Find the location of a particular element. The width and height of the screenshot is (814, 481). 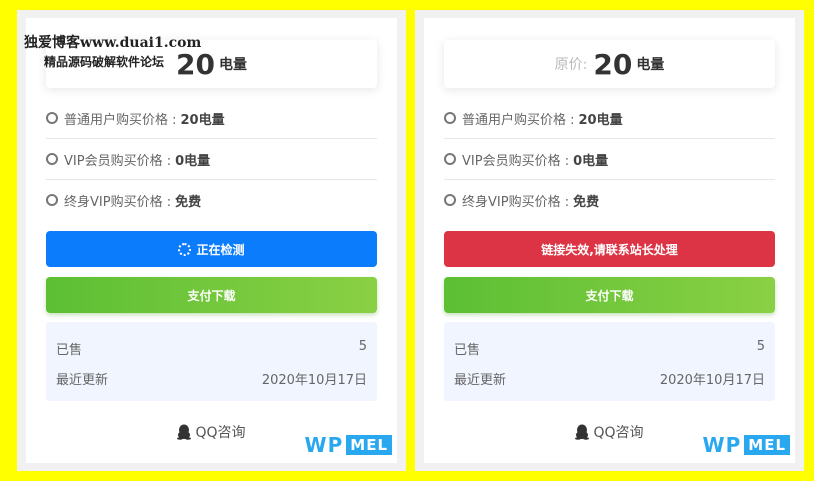

left-checking-label: 正在检测 is located at coordinates (220, 249).